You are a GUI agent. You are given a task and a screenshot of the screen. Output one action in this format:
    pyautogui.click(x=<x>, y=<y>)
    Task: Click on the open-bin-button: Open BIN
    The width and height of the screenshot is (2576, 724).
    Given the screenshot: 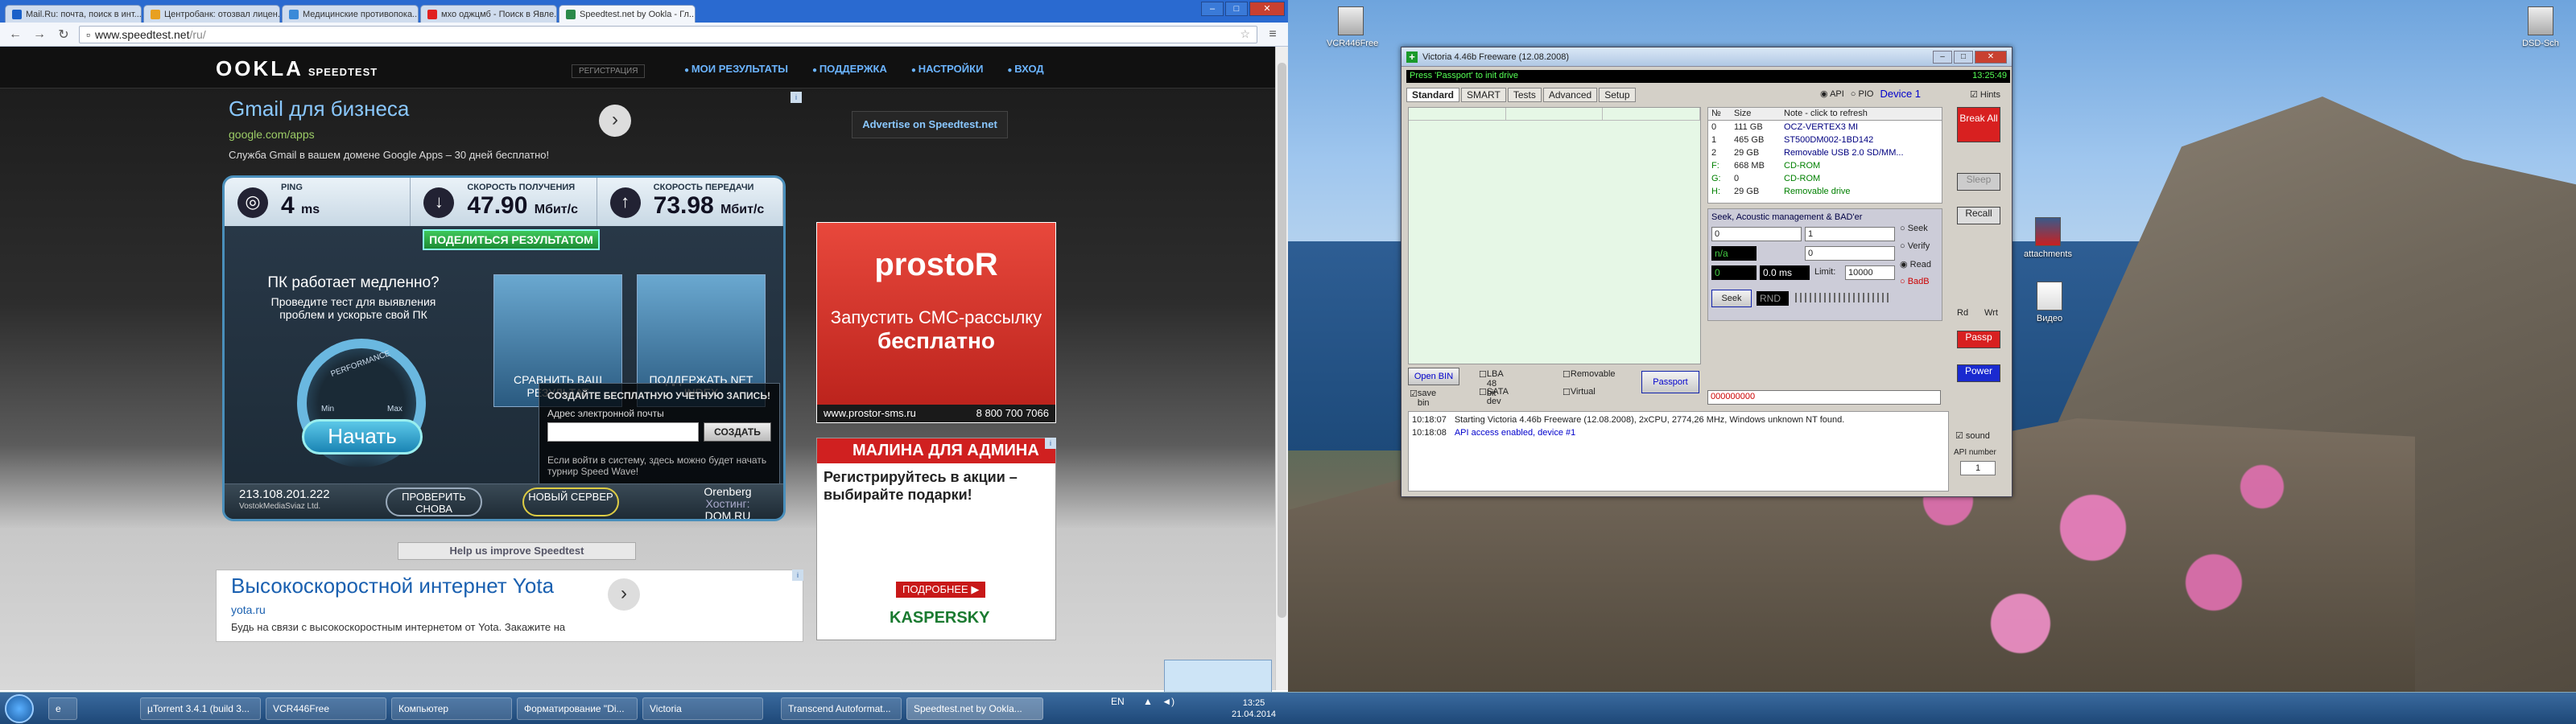 What is the action you would take?
    pyautogui.click(x=1433, y=376)
    